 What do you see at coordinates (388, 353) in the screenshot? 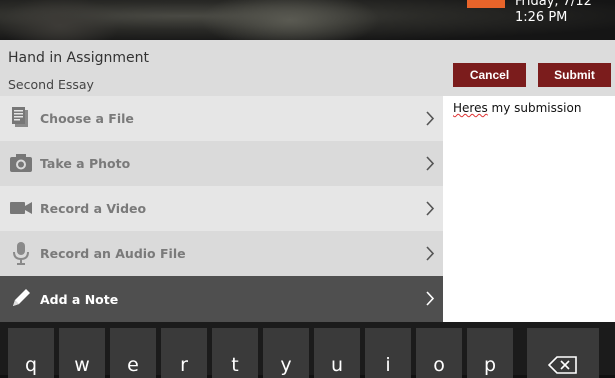
I see `key-i: i` at bounding box center [388, 353].